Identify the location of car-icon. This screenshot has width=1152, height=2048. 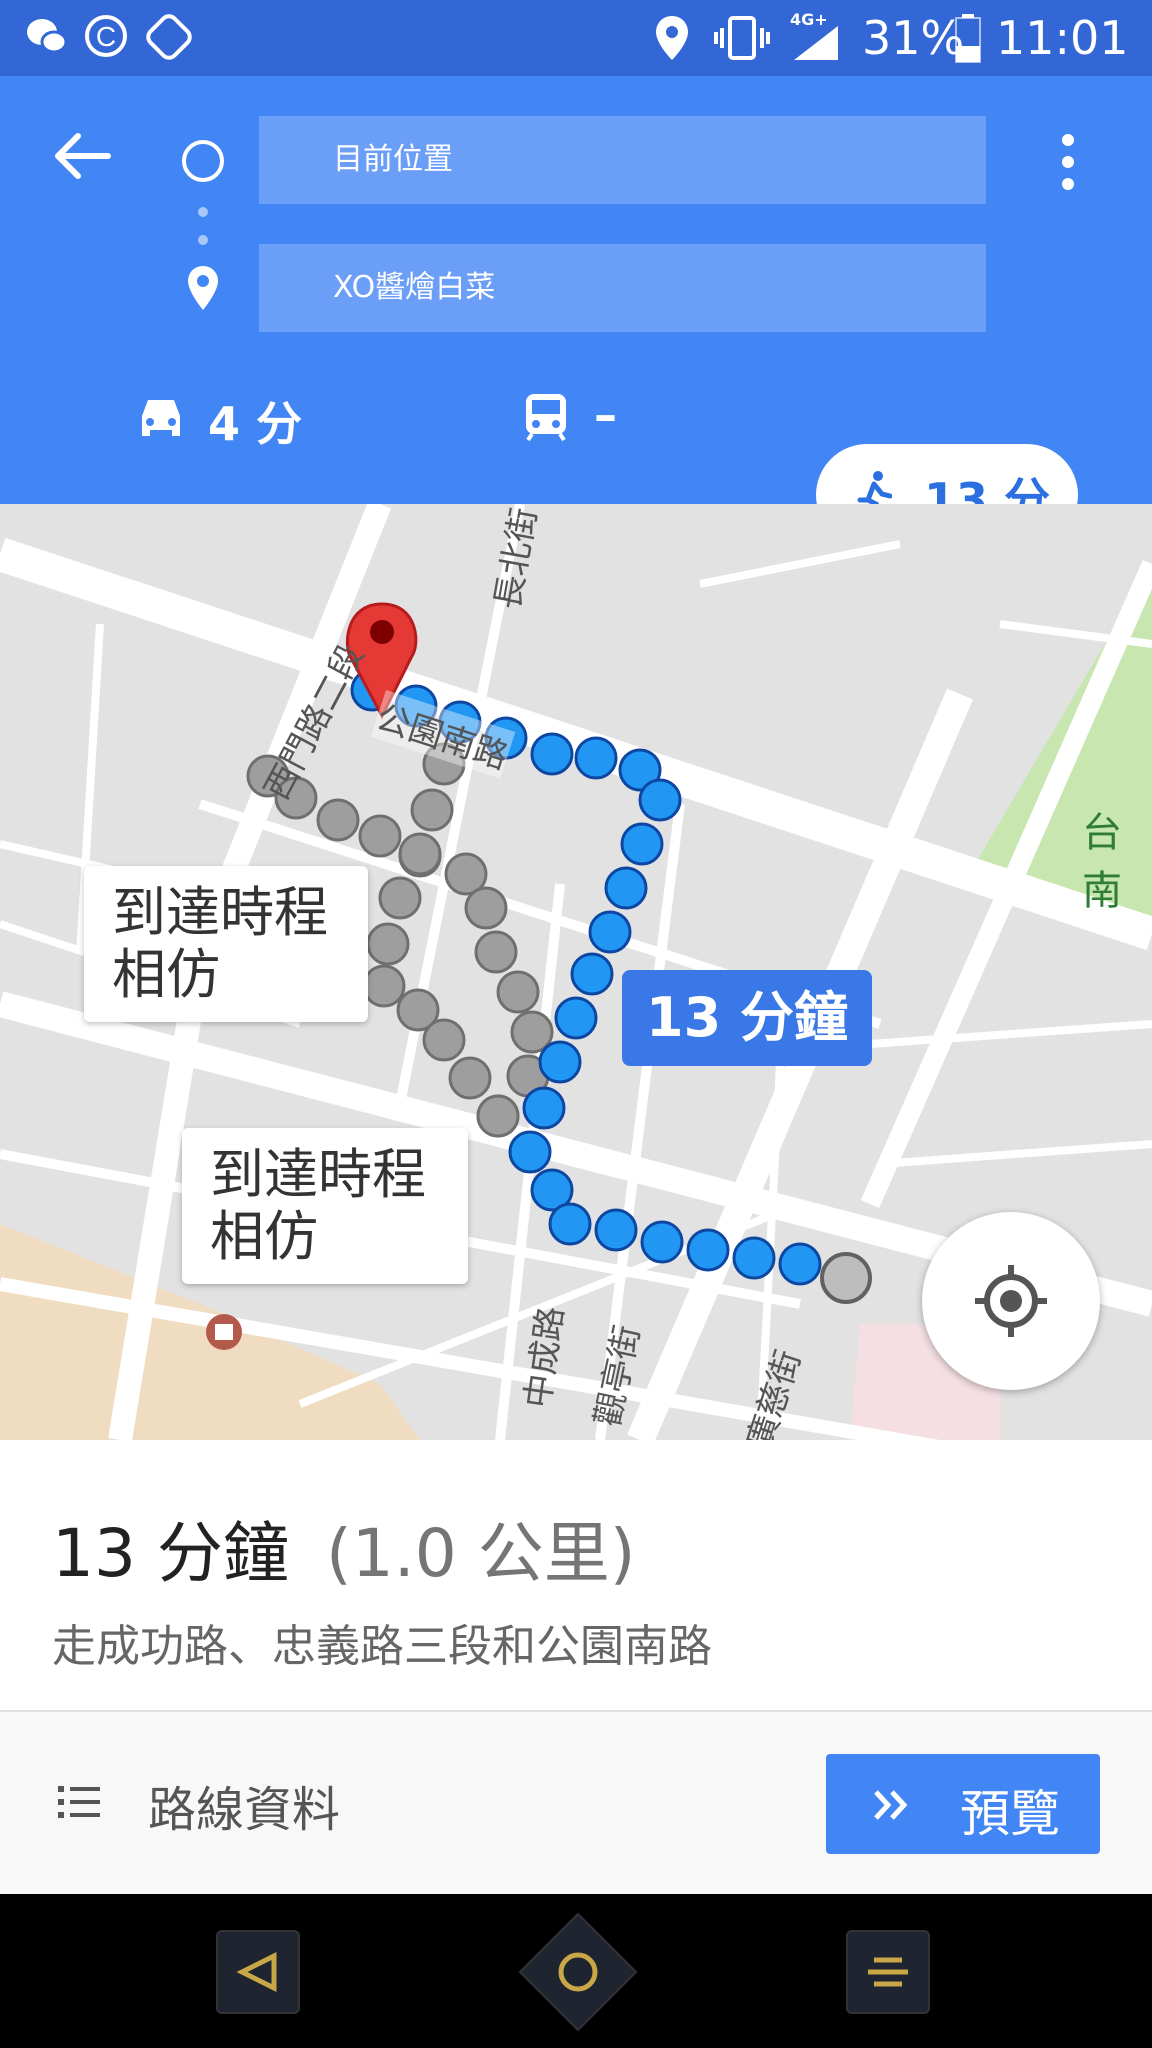
(161, 418).